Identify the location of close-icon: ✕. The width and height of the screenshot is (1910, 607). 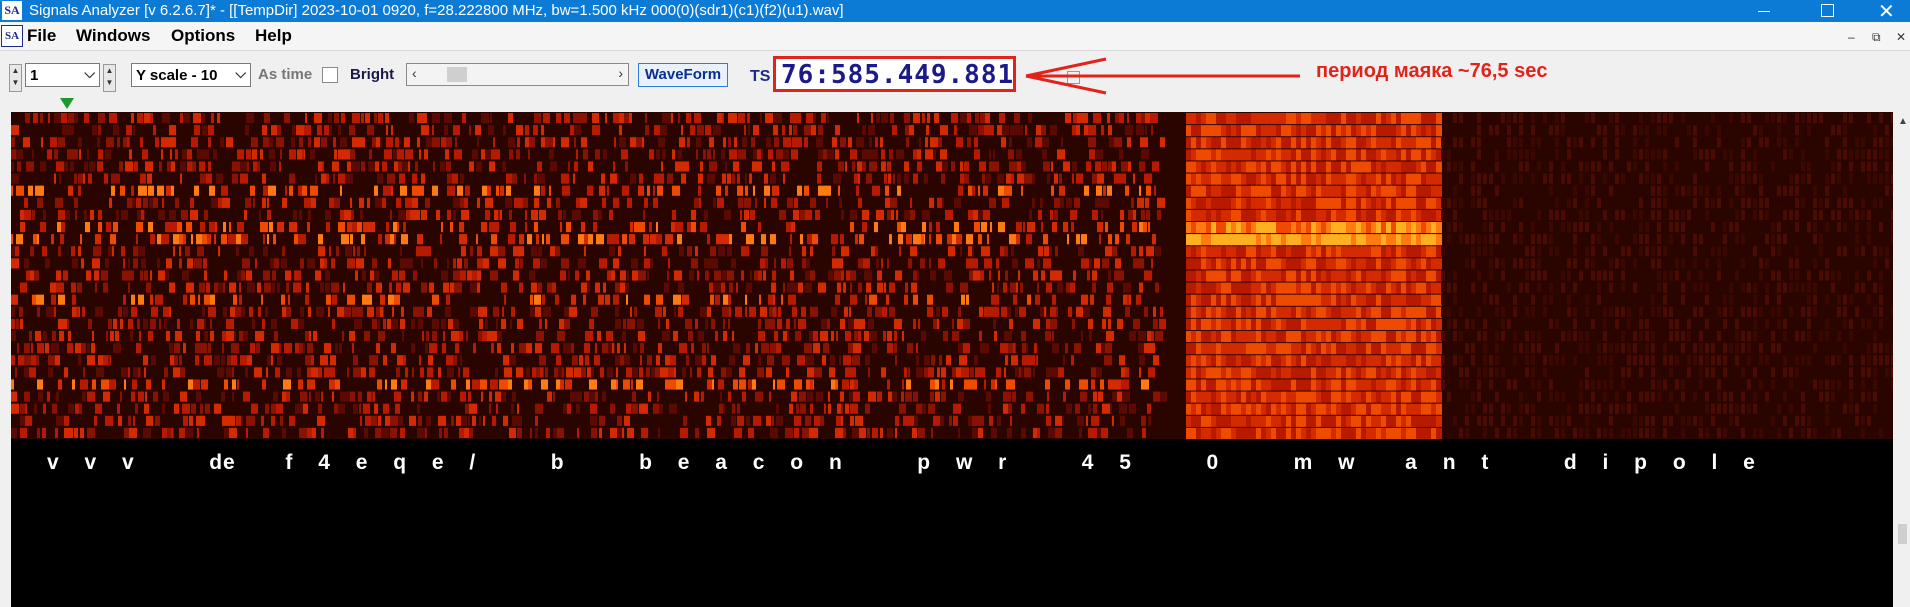
(1886, 12).